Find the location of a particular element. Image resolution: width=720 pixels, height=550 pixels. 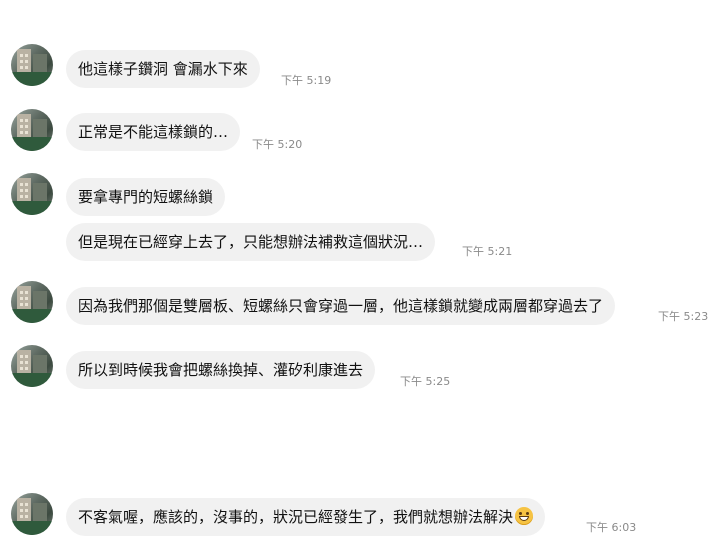

message-bubble: 因為我們那個是雙層板、短螺絲只會穿過一層，他這樣鎖就變成兩層都穿過去了 is located at coordinates (341, 306).